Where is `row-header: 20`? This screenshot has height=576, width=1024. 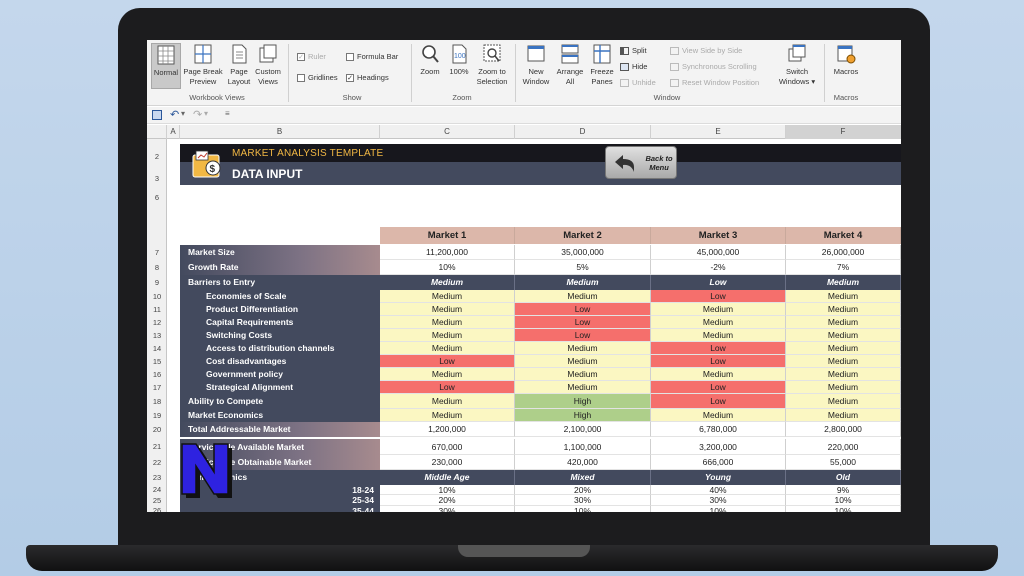 row-header: 20 is located at coordinates (157, 429).